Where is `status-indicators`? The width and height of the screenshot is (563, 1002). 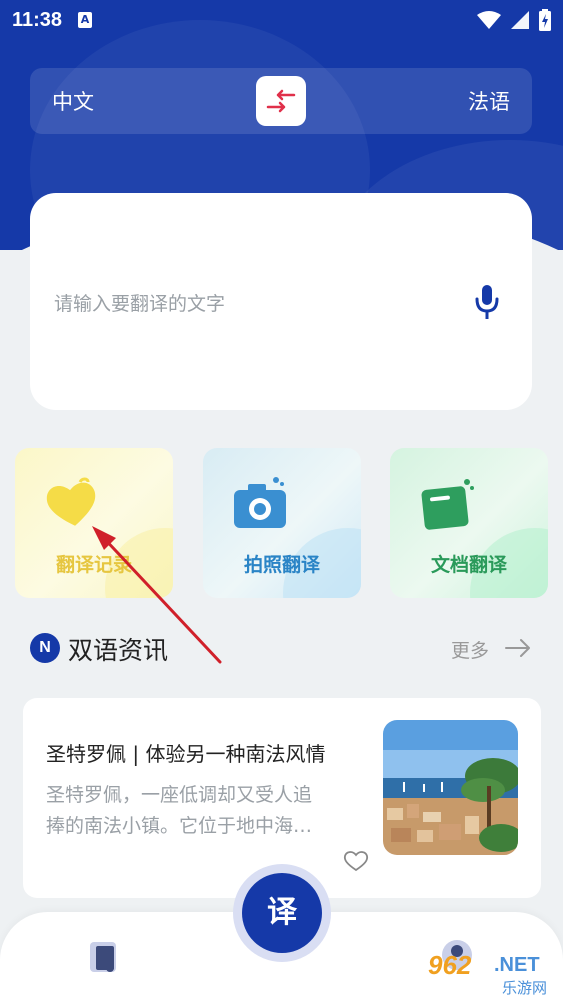 status-indicators is located at coordinates (514, 20).